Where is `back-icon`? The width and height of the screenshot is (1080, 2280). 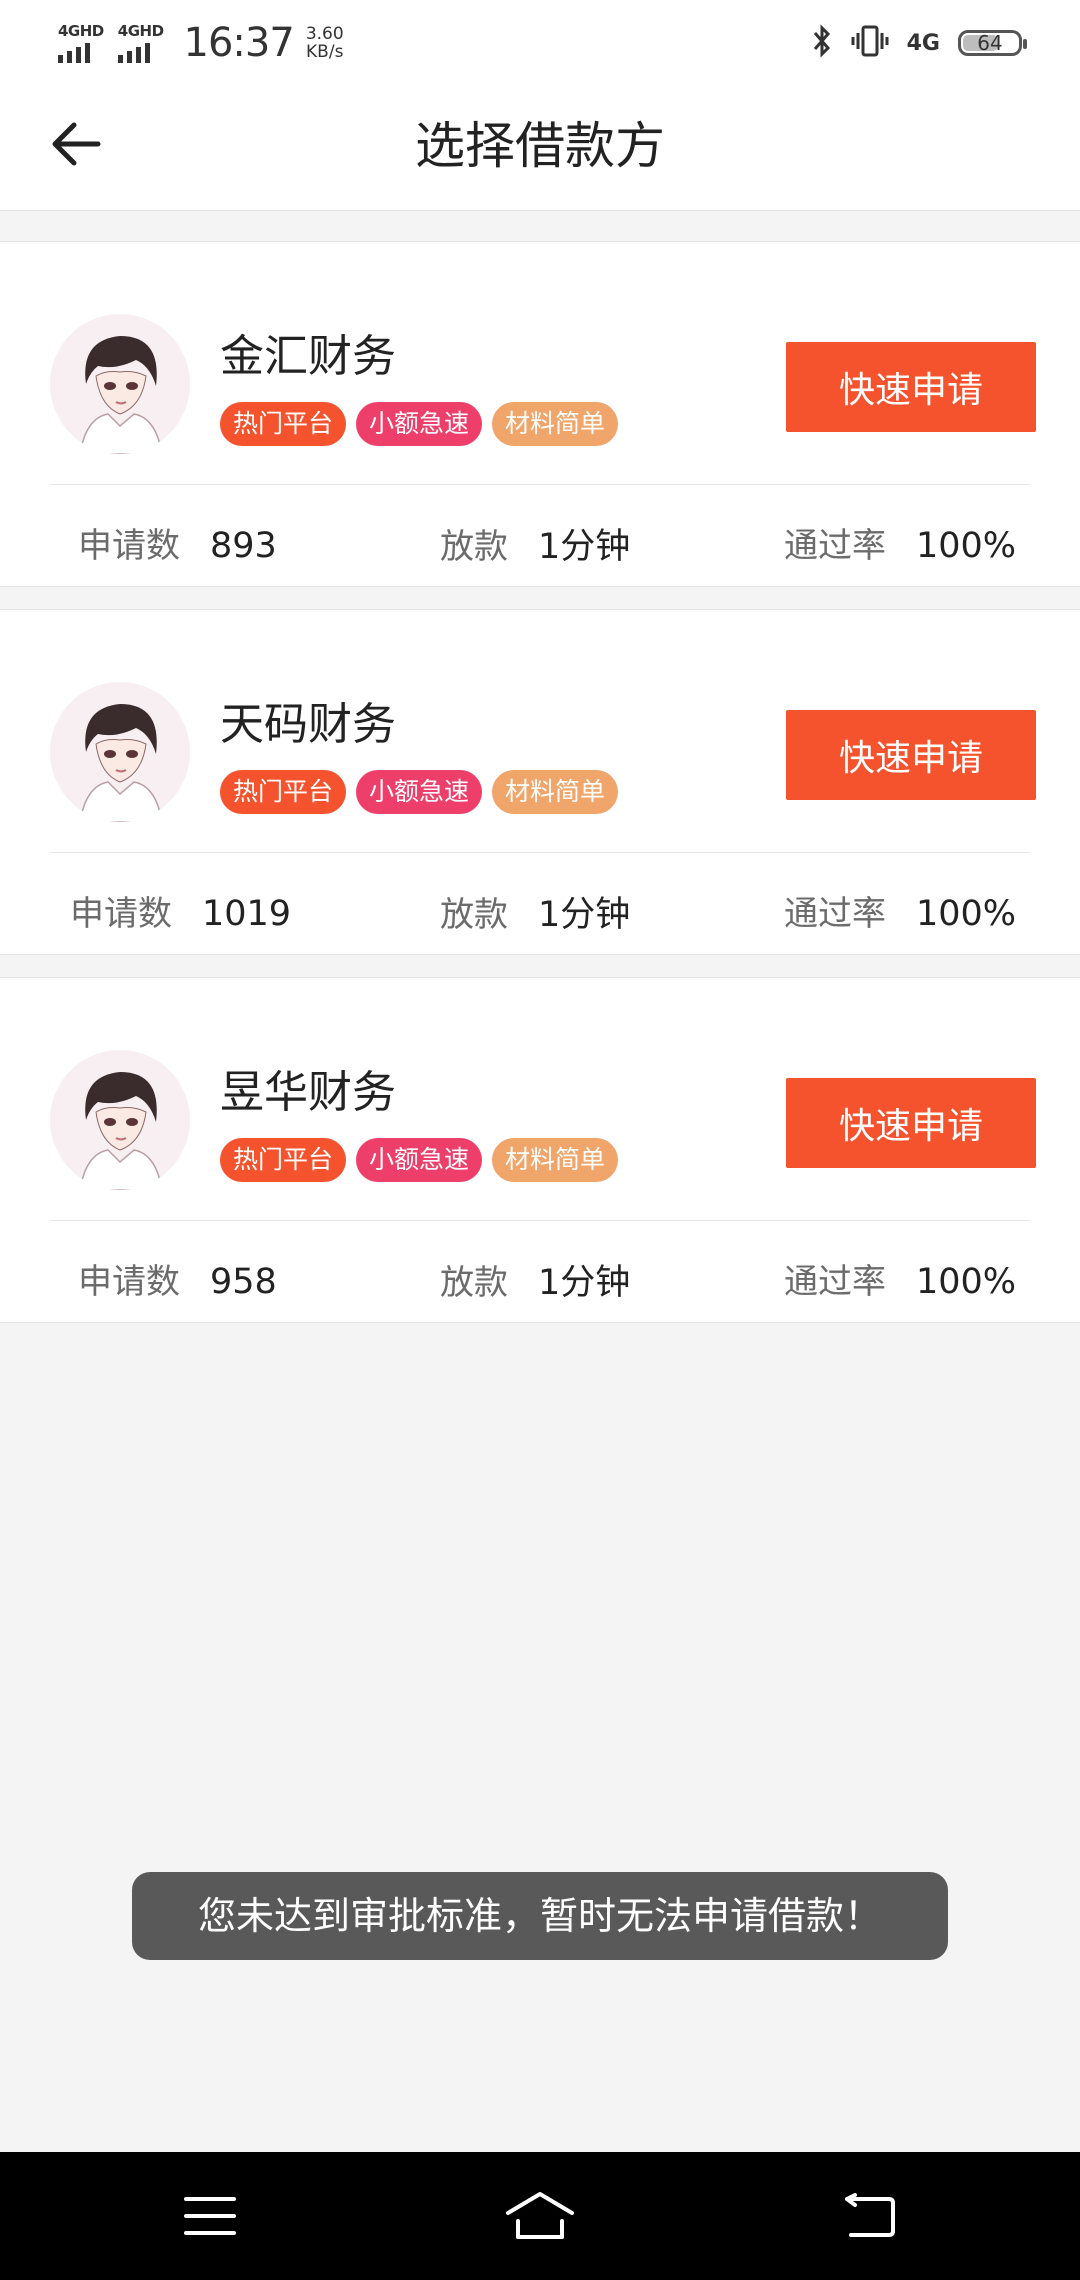
back-icon is located at coordinates (870, 2215).